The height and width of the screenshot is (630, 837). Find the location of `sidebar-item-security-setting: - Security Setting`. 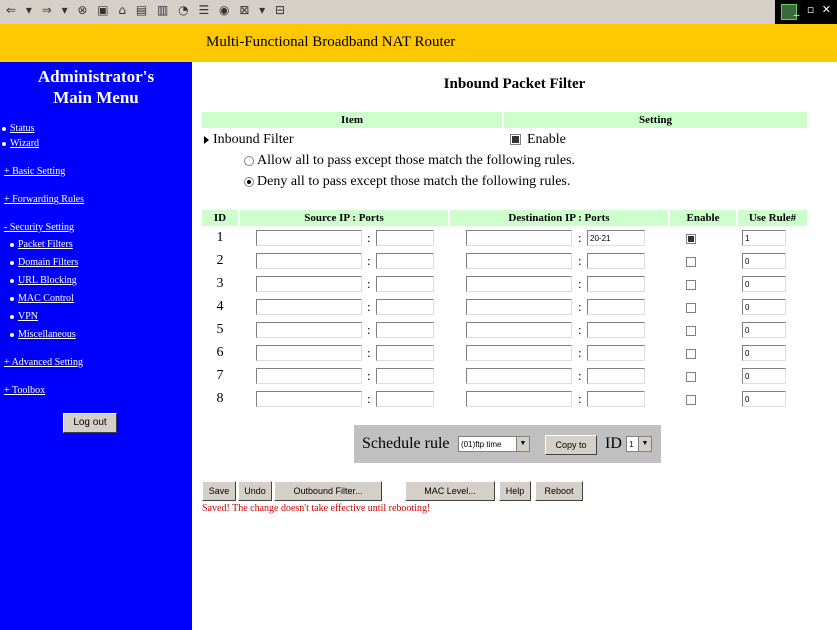

sidebar-item-security-setting: - Security Setting is located at coordinates (39, 227).